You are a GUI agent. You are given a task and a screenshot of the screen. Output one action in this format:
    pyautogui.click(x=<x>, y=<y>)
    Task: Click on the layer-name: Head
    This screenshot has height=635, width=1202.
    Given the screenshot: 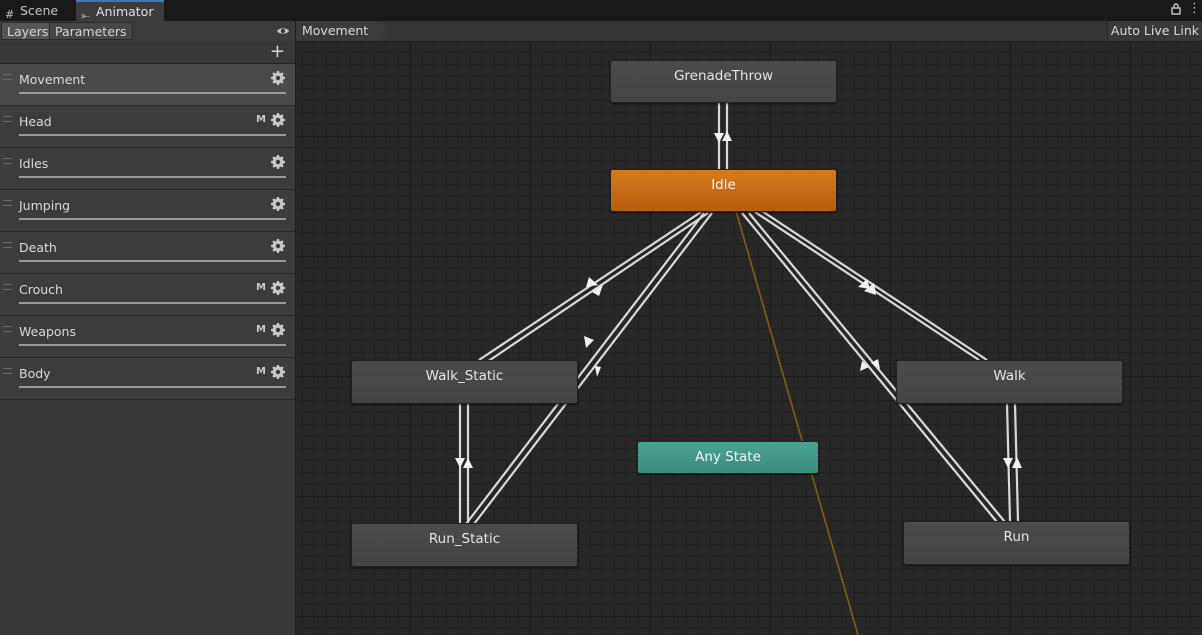 What is the action you would take?
    pyautogui.click(x=35, y=121)
    